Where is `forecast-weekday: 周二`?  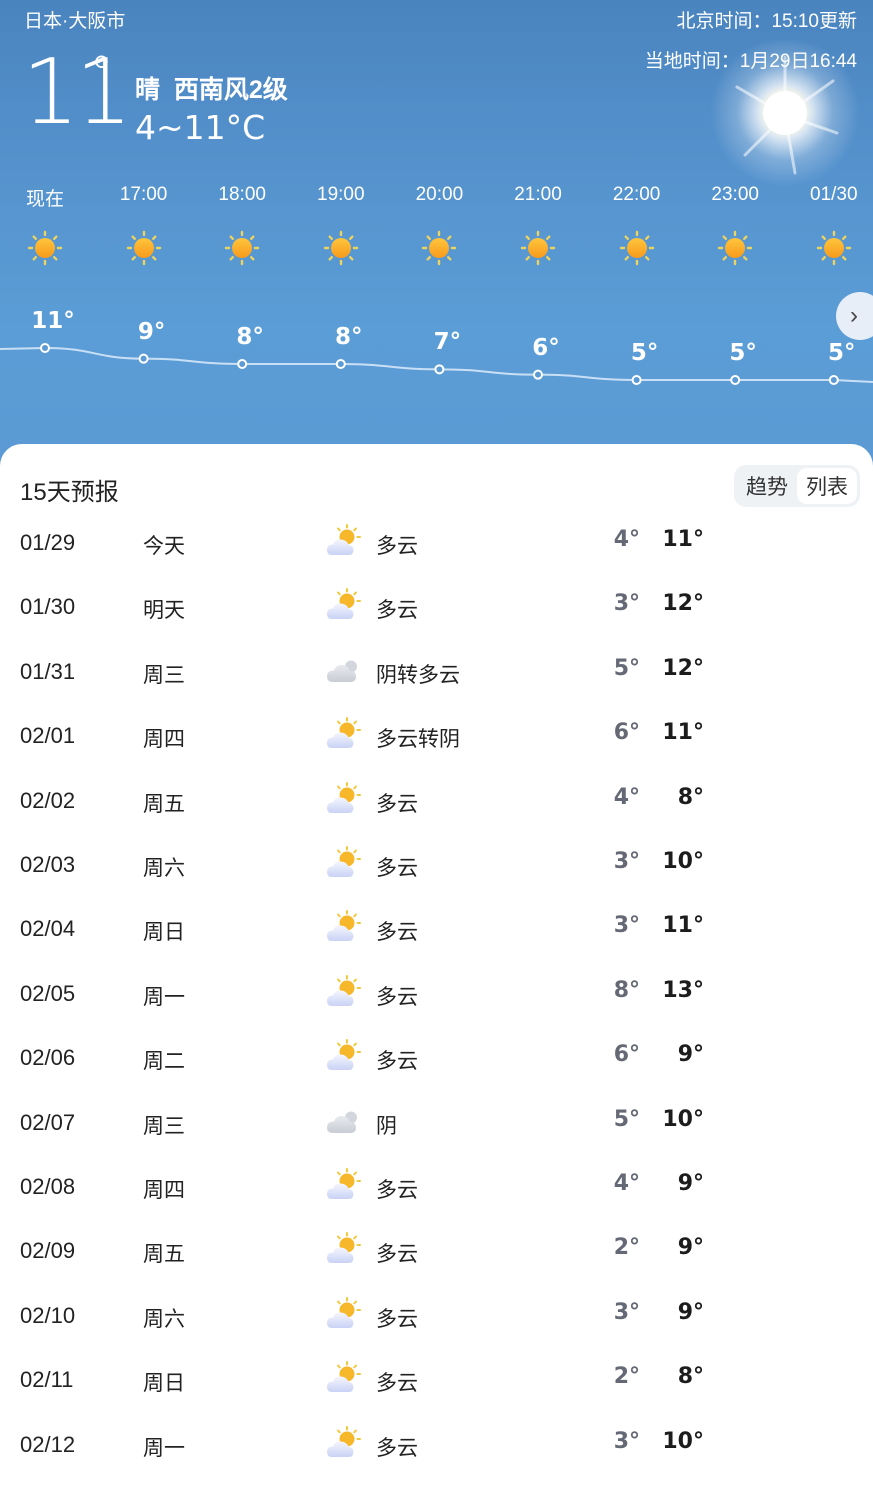
forecast-weekday: 周二 is located at coordinates (164, 1062).